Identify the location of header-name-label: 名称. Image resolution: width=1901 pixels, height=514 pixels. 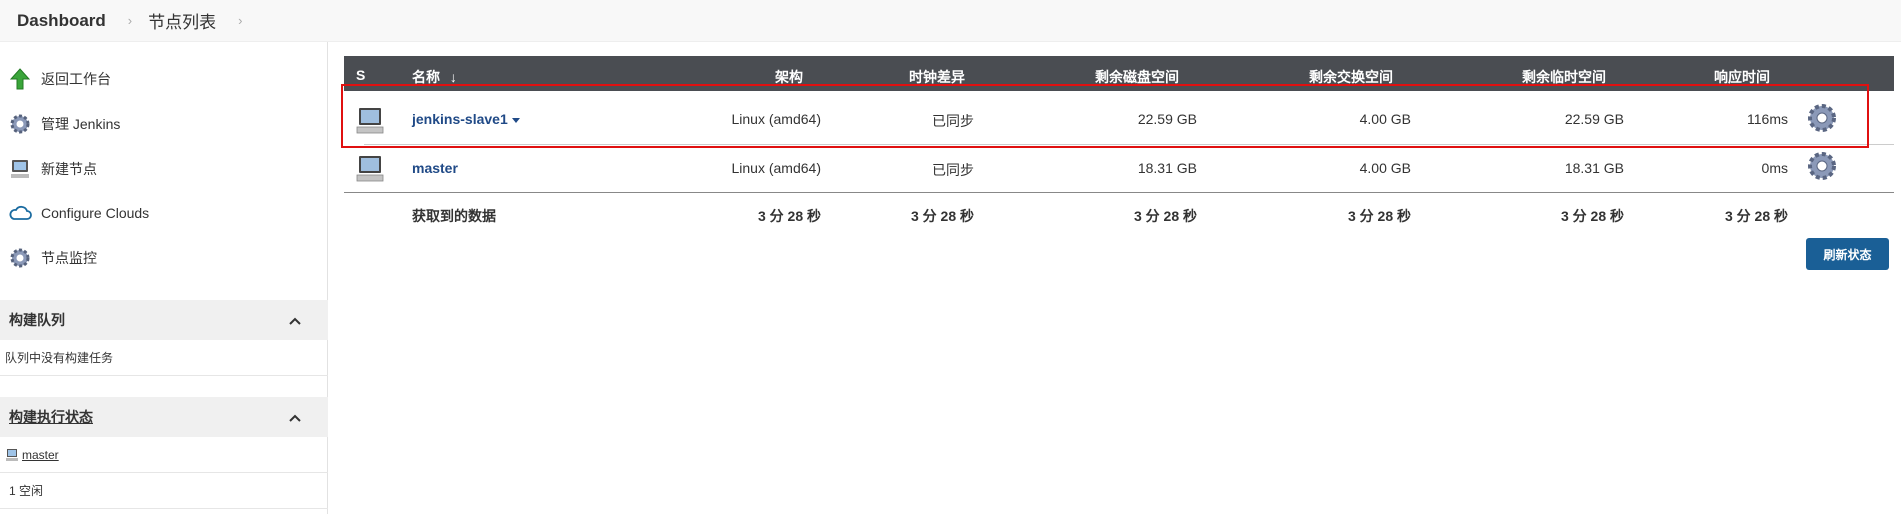
(426, 77).